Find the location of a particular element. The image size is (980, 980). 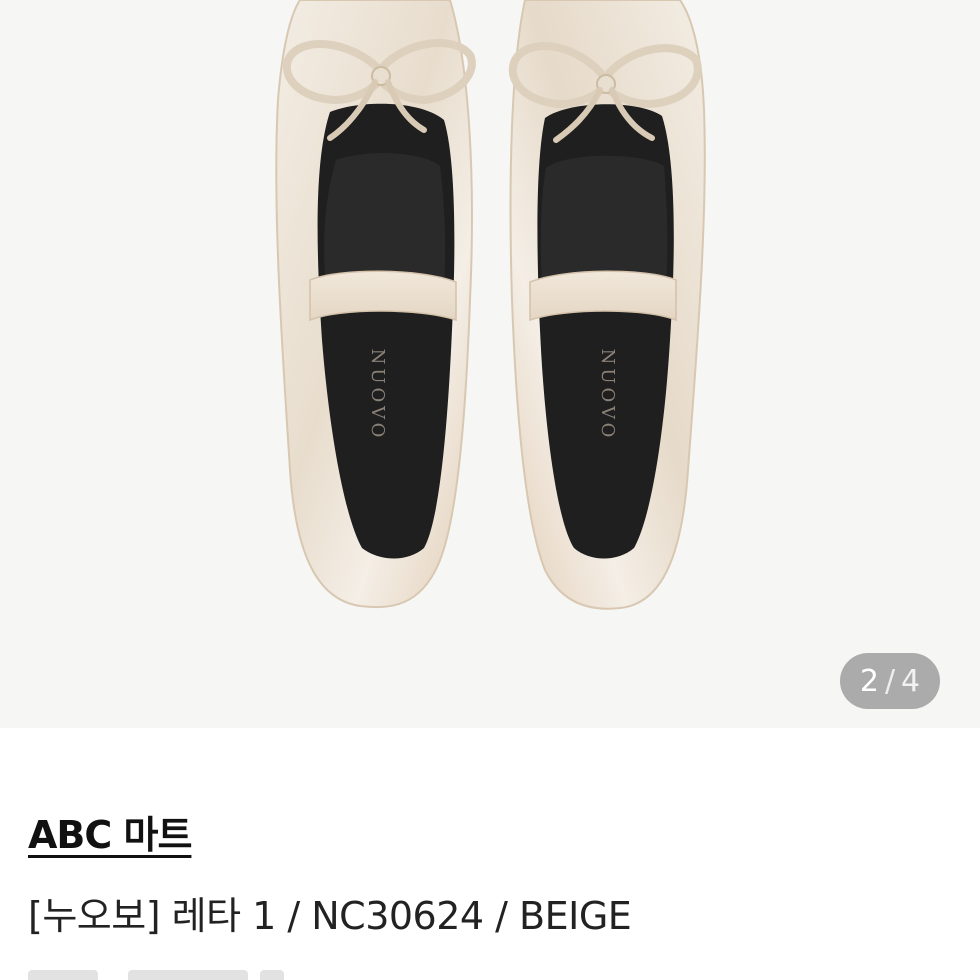

right-shoe: NUOVO is located at coordinates (607, 305).